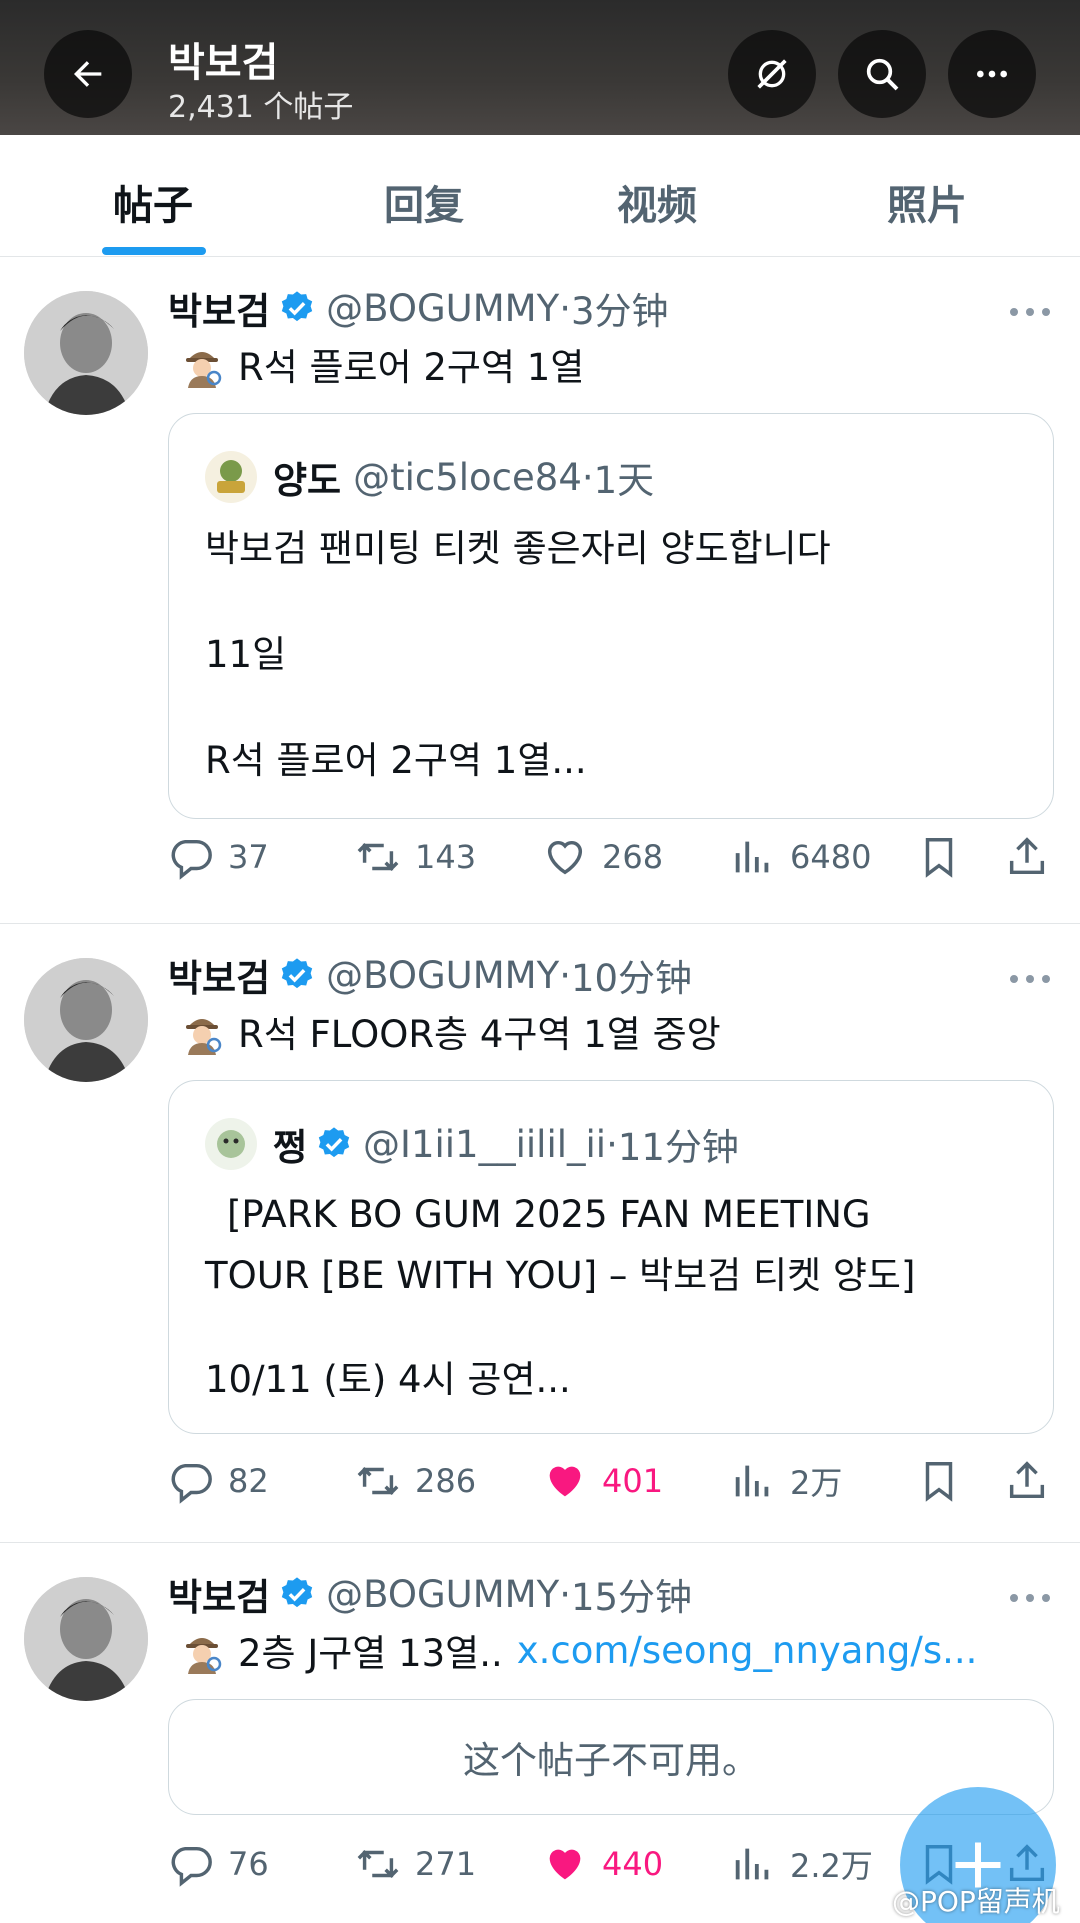 This screenshot has width=1080, height=1923. What do you see at coordinates (248, 857) in the screenshot?
I see `reply-count: 37` at bounding box center [248, 857].